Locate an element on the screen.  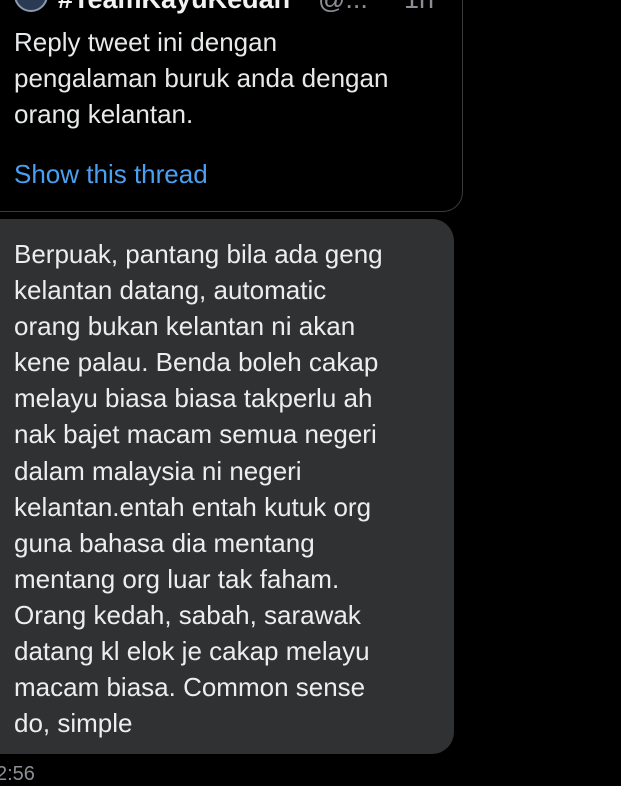
quoted-tweet-header: #TeamKayuKedah @... 1h is located at coordinates (310, 7).